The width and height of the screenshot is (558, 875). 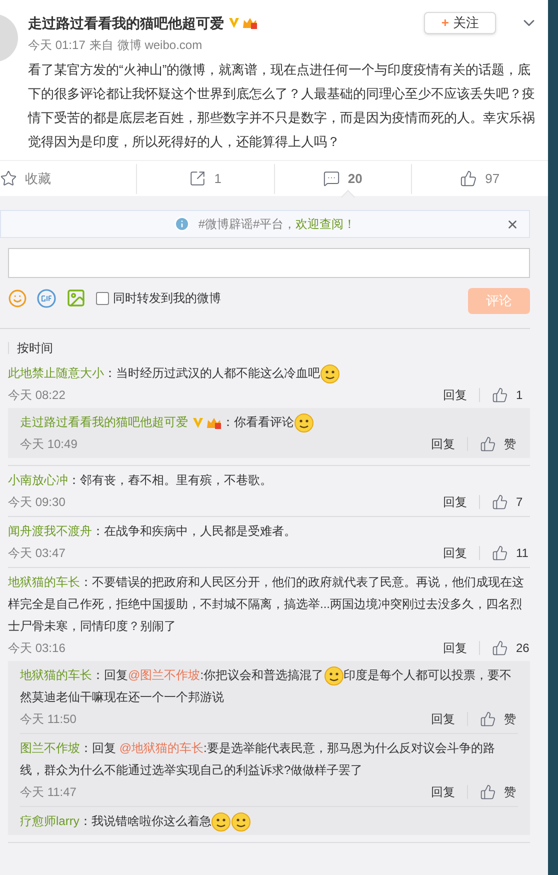 What do you see at coordinates (269, 821) in the screenshot?
I see `comment-text: 疗愈师larry：我说错啥啦你这么着急` at bounding box center [269, 821].